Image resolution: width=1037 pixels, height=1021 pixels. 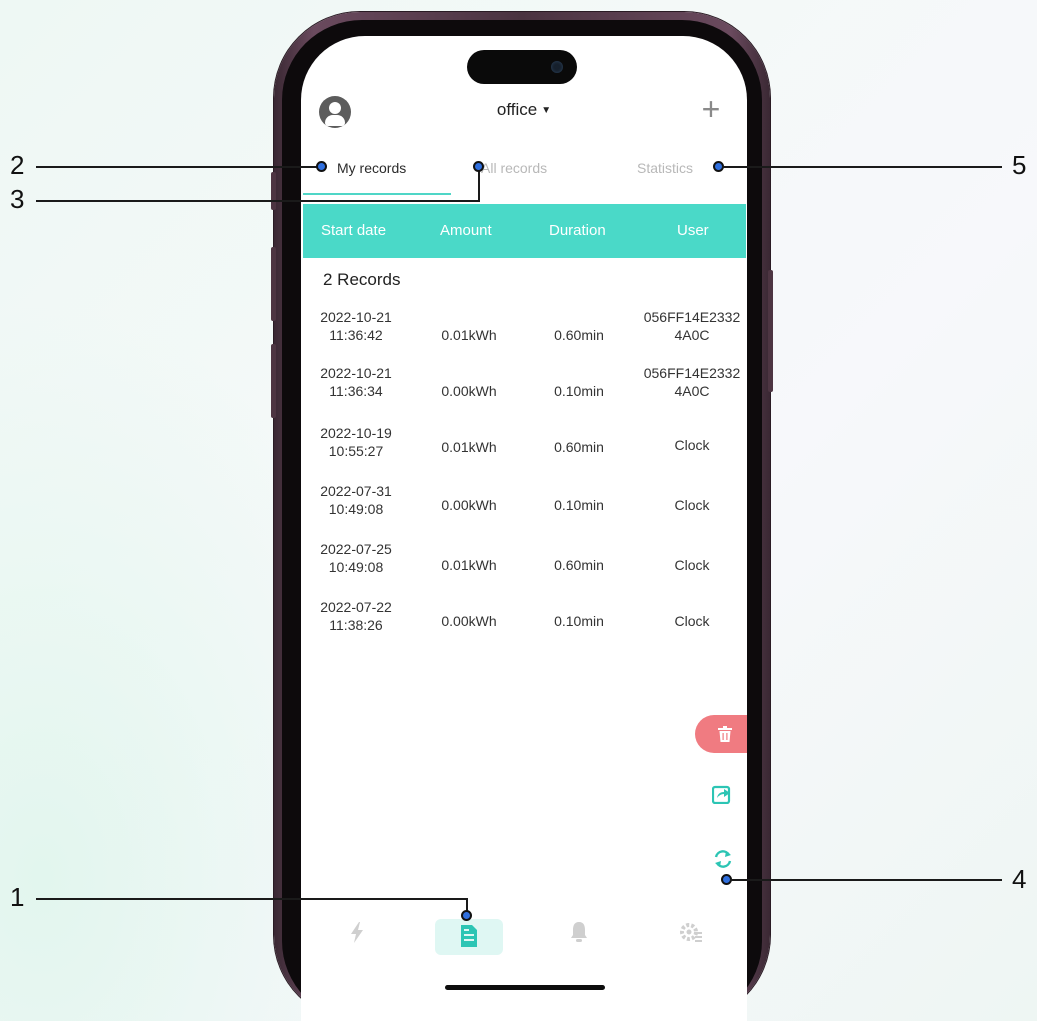 What do you see at coordinates (1019, 879) in the screenshot?
I see `callout-number-4: 4` at bounding box center [1019, 879].